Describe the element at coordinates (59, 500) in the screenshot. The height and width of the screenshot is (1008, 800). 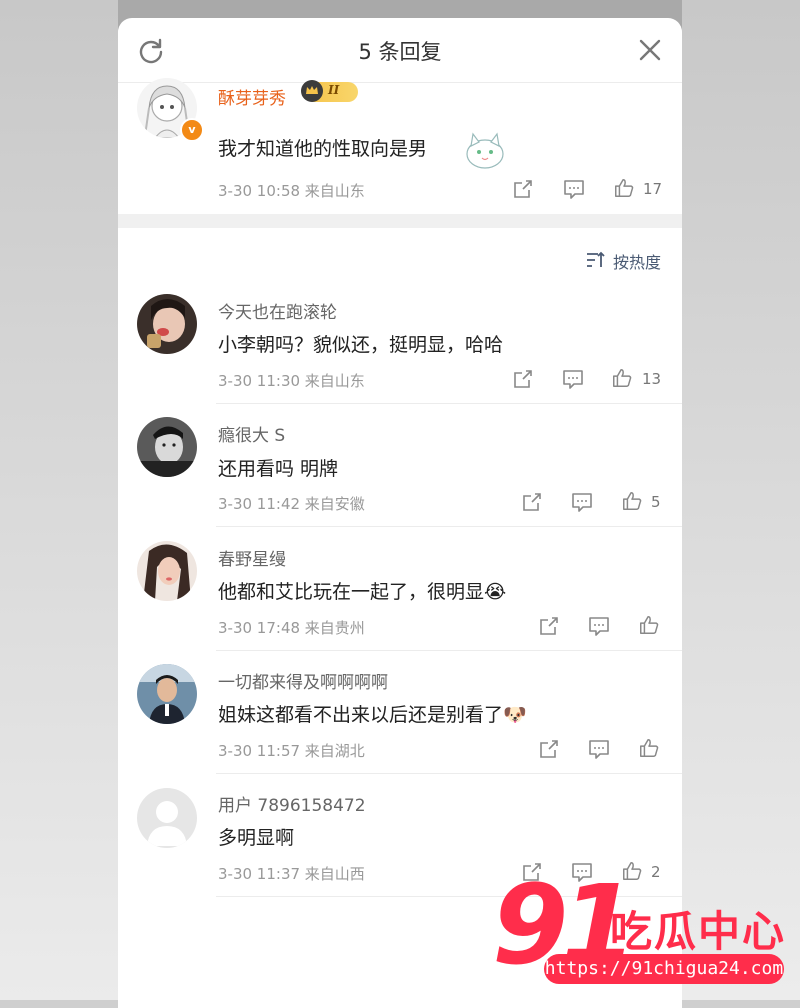
I see `backdrop-left` at that location.